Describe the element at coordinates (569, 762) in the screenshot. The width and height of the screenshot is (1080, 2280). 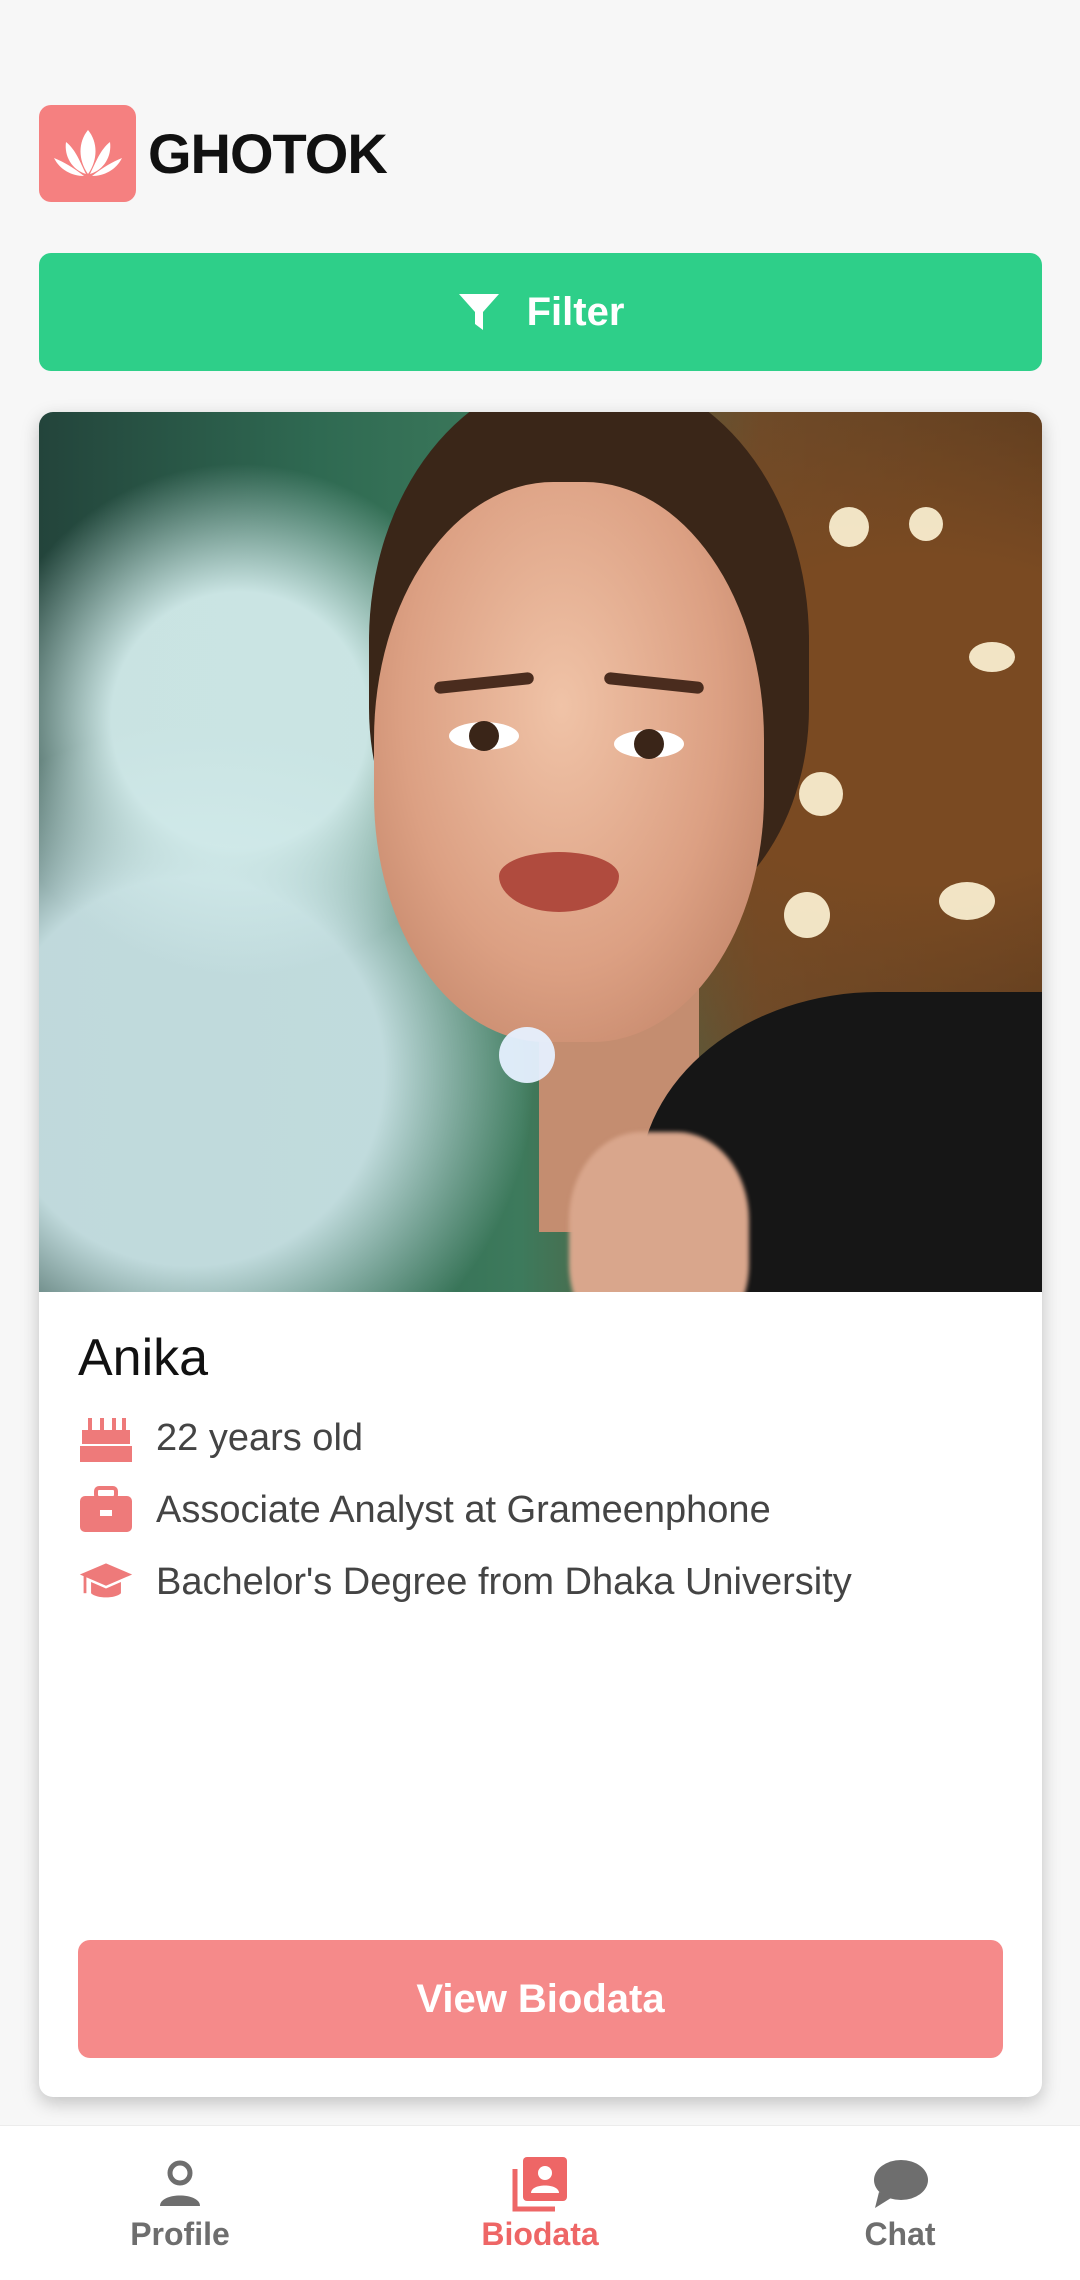
I see `photo-face` at that location.